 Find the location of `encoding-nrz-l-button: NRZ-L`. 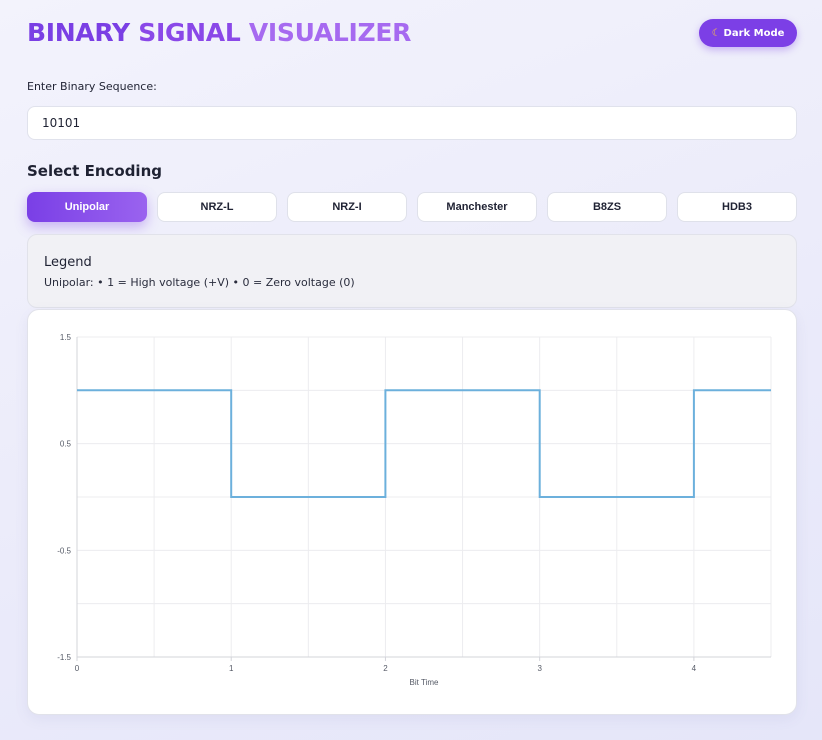

encoding-nrz-l-button: NRZ-L is located at coordinates (217, 207).